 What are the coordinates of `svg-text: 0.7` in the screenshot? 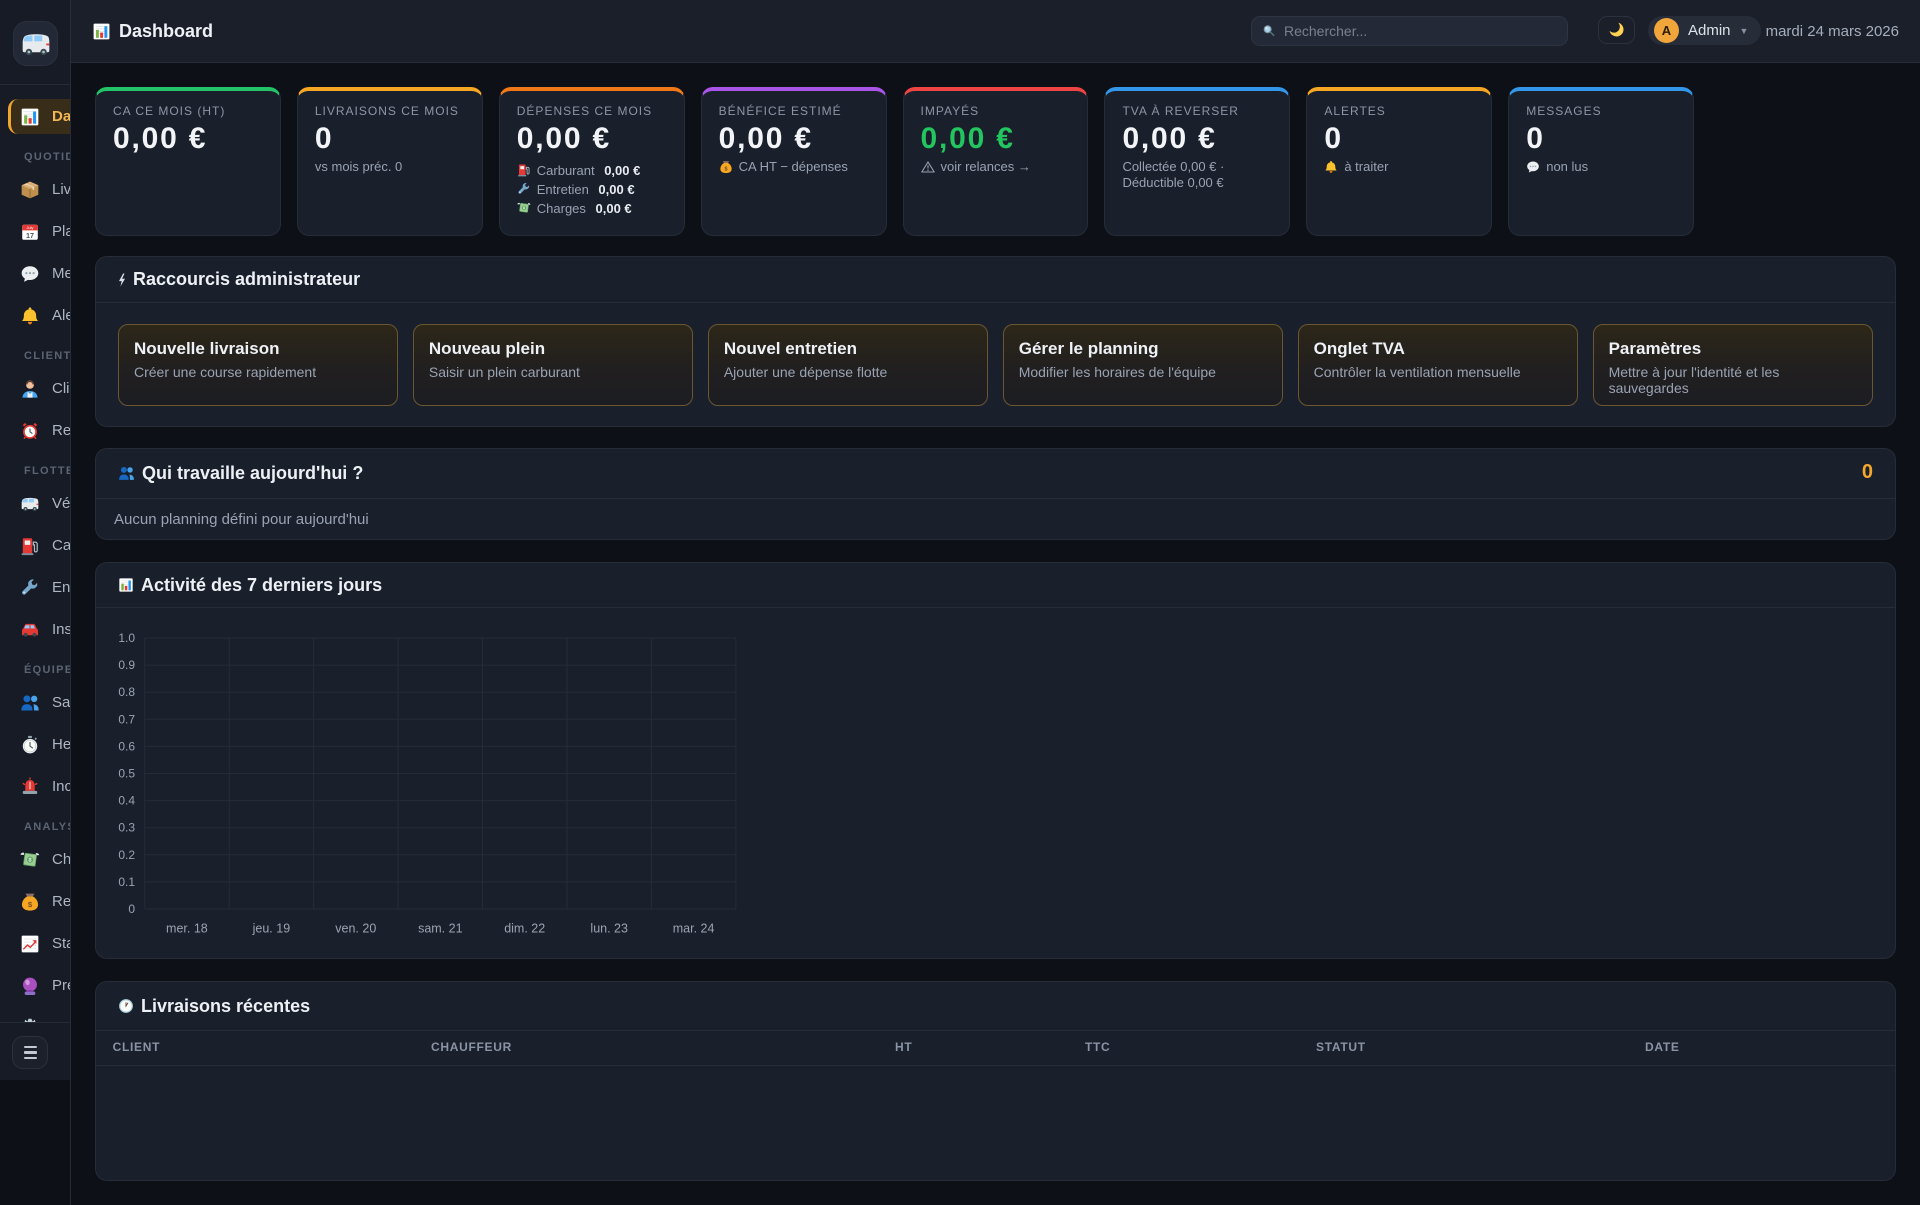 It's located at (126, 719).